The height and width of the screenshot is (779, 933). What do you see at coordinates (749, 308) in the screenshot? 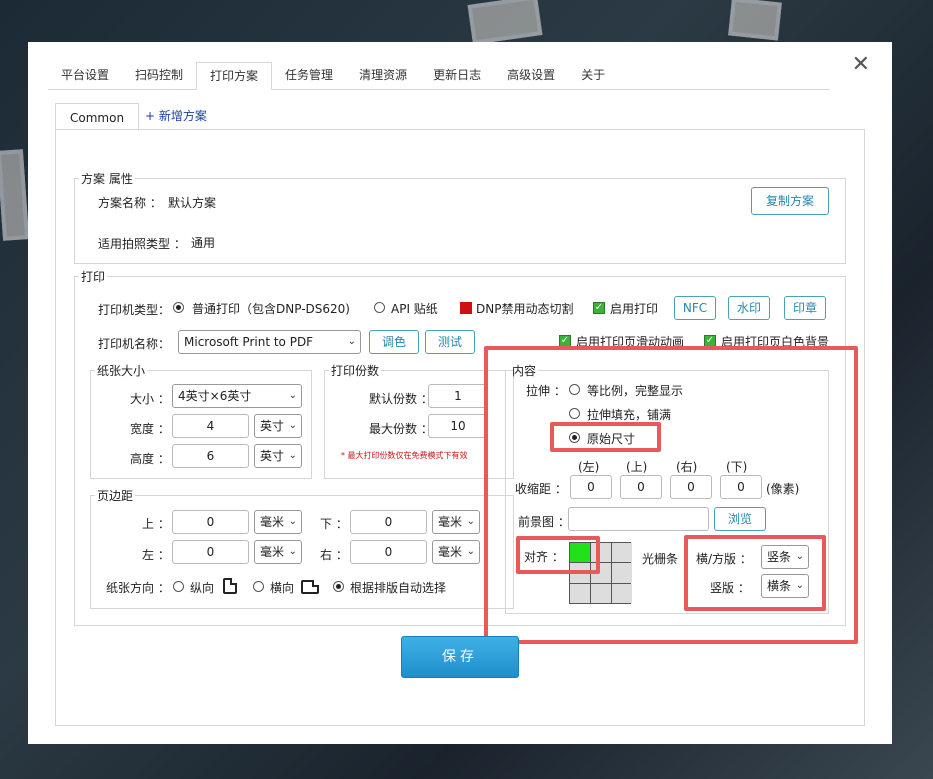
I see `watermark-button: 水印` at bounding box center [749, 308].